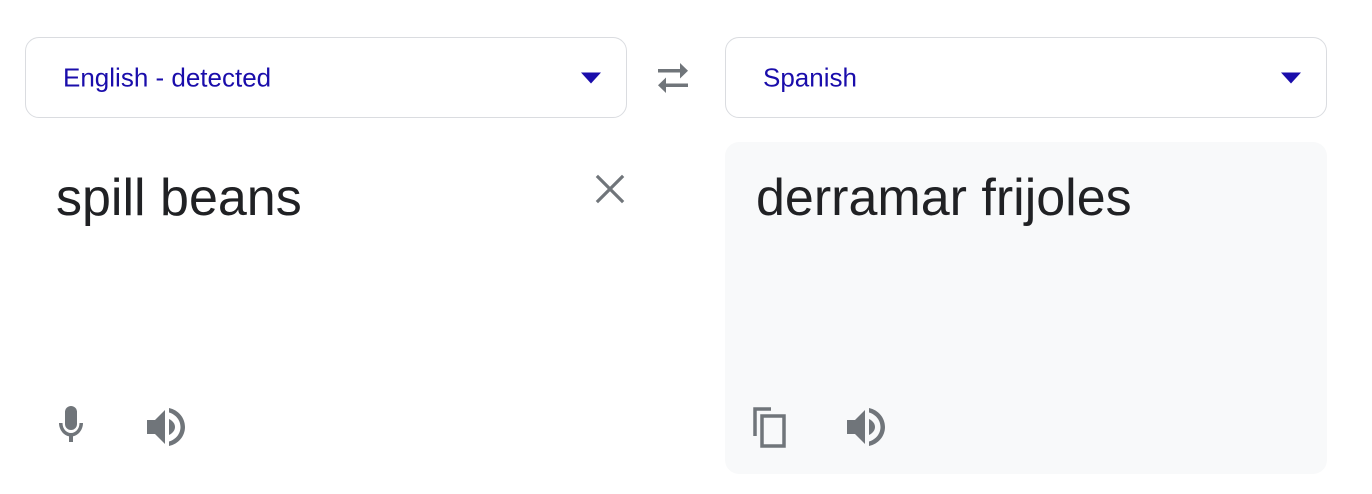 The height and width of the screenshot is (494, 1372). Describe the element at coordinates (1026, 77) in the screenshot. I see `target-language-select: Spanish` at that location.